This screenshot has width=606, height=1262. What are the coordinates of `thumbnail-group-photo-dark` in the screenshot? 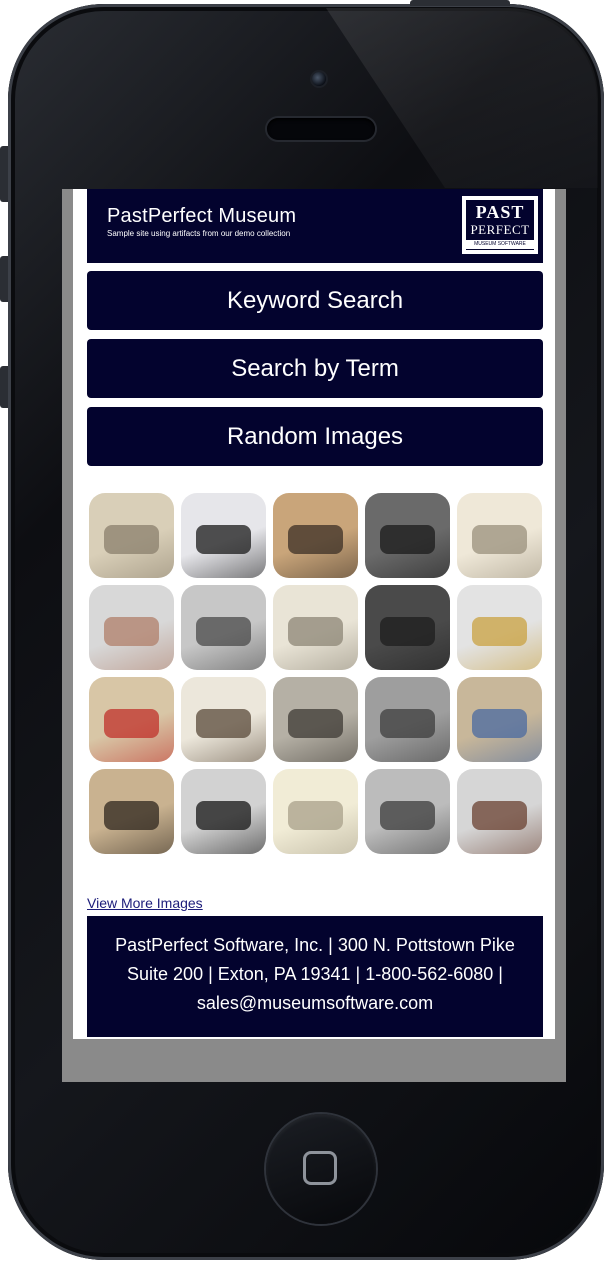 It's located at (407, 627).